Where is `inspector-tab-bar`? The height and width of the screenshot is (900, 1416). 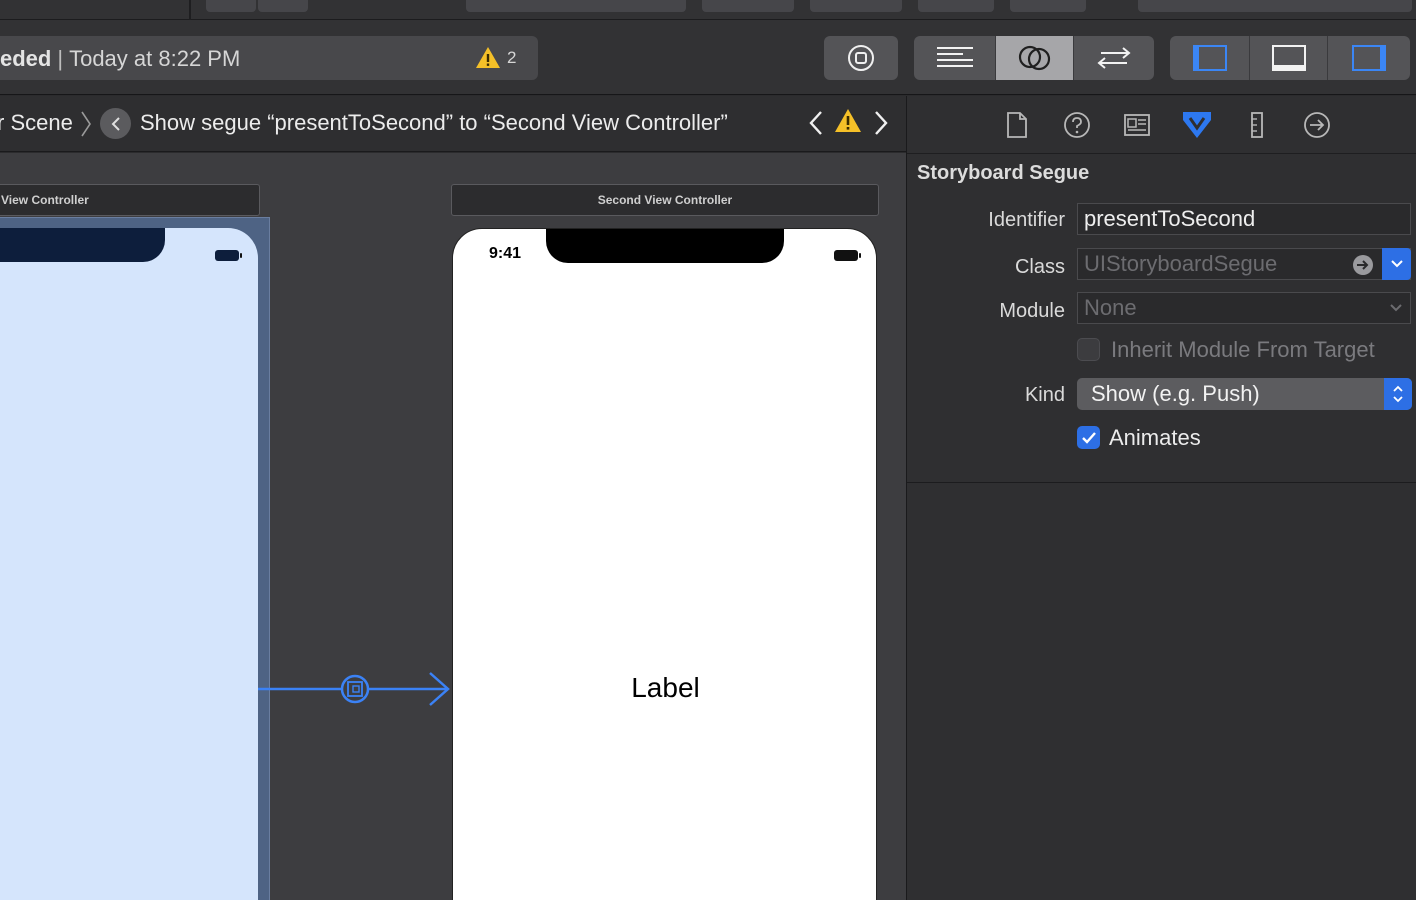 inspector-tab-bar is located at coordinates (1161, 125).